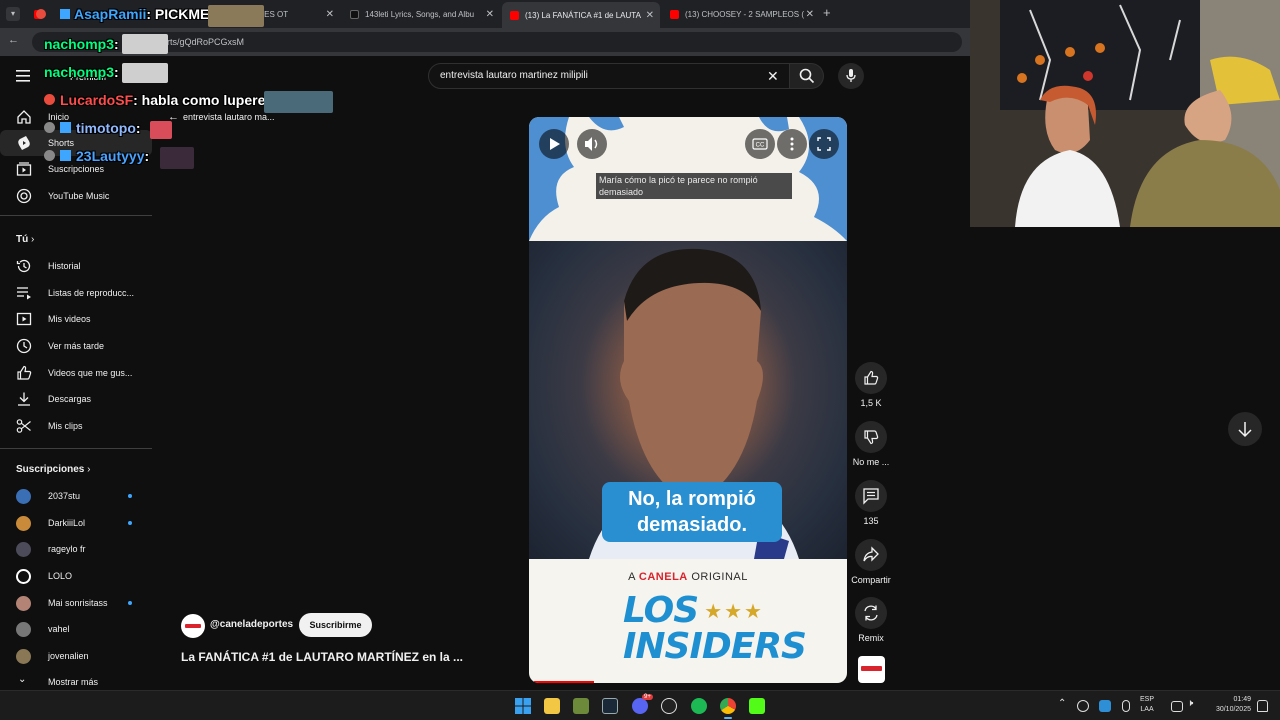 This screenshot has width=1280, height=720. I want to click on back-arrow-icon: ←, so click(13, 40).